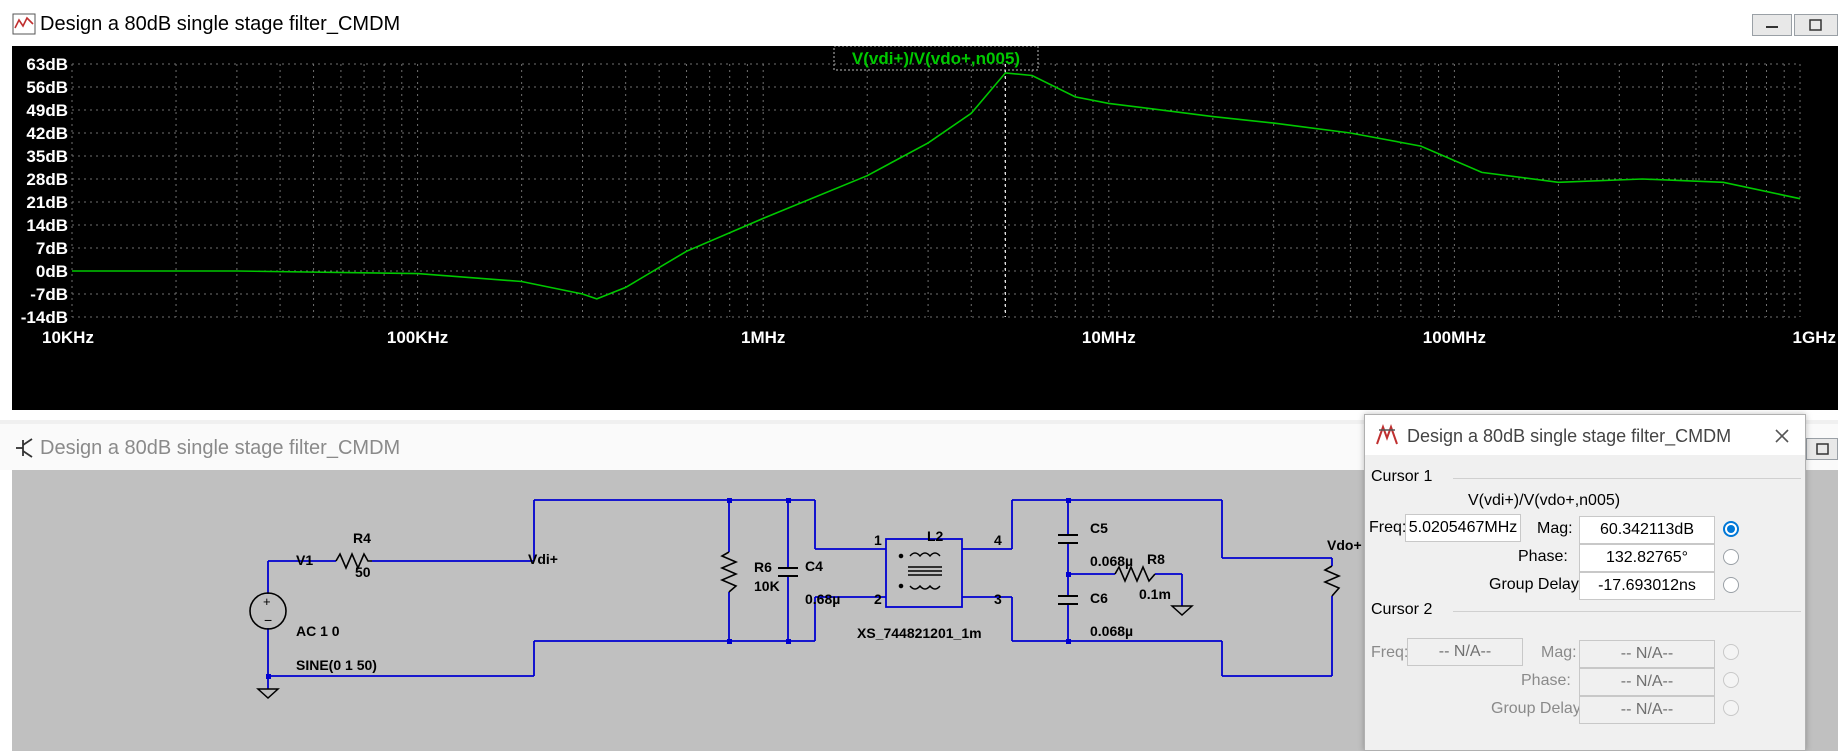  I want to click on cursor1-trace: V(vdi+)/V(vdo+,n005), so click(1544, 500).